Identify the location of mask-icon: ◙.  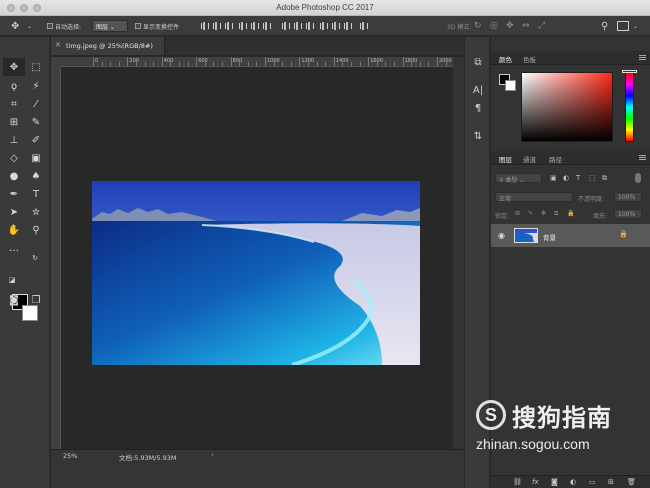
(554, 482).